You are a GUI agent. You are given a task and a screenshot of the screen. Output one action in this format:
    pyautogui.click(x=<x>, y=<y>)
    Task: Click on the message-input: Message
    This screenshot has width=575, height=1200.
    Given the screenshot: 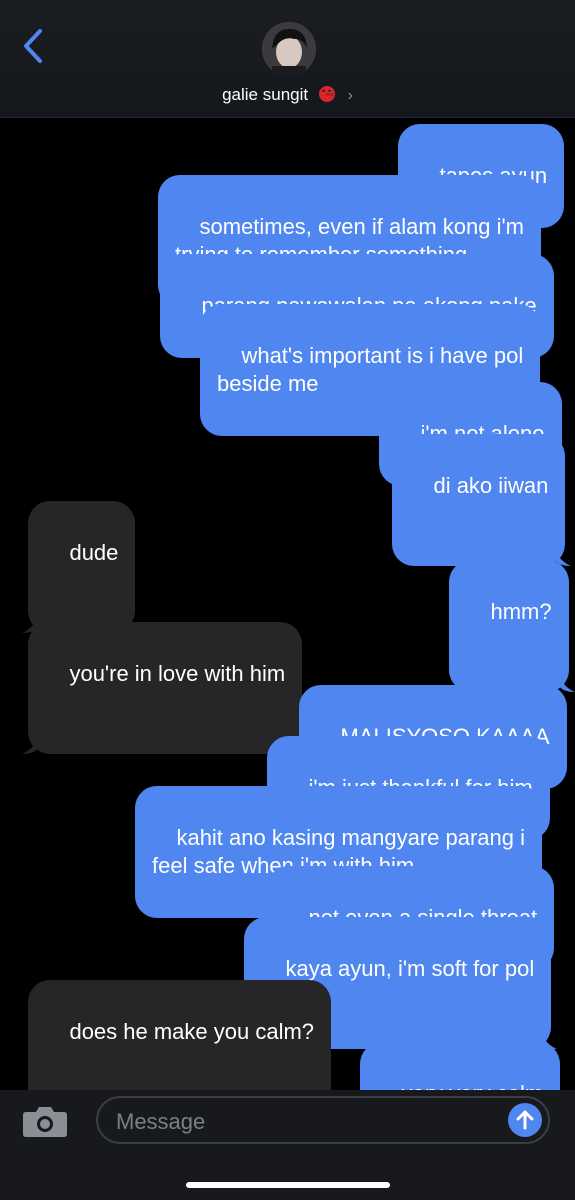 What is the action you would take?
    pyautogui.click(x=323, y=1120)
    